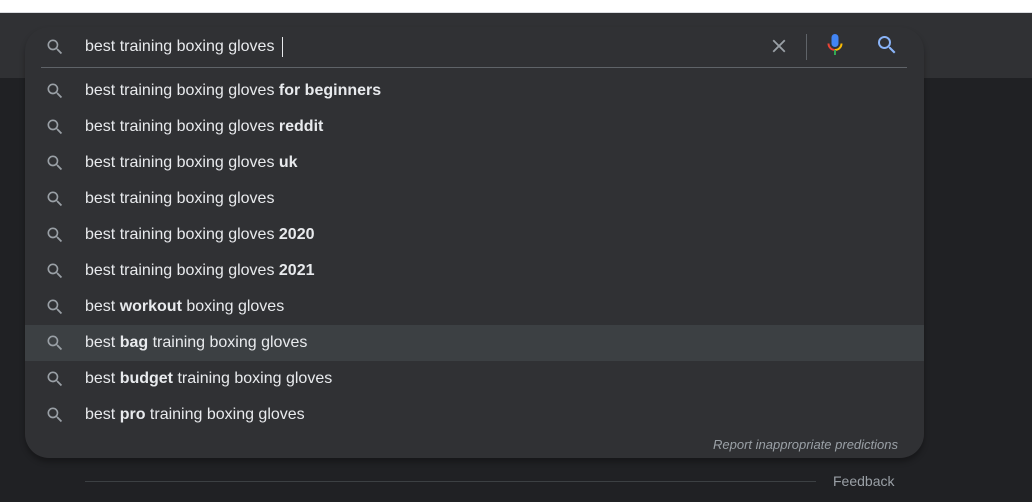 This screenshot has width=1032, height=502. Describe the element at coordinates (474, 379) in the screenshot. I see `suggestion-item: best budget training boxing gloves` at that location.